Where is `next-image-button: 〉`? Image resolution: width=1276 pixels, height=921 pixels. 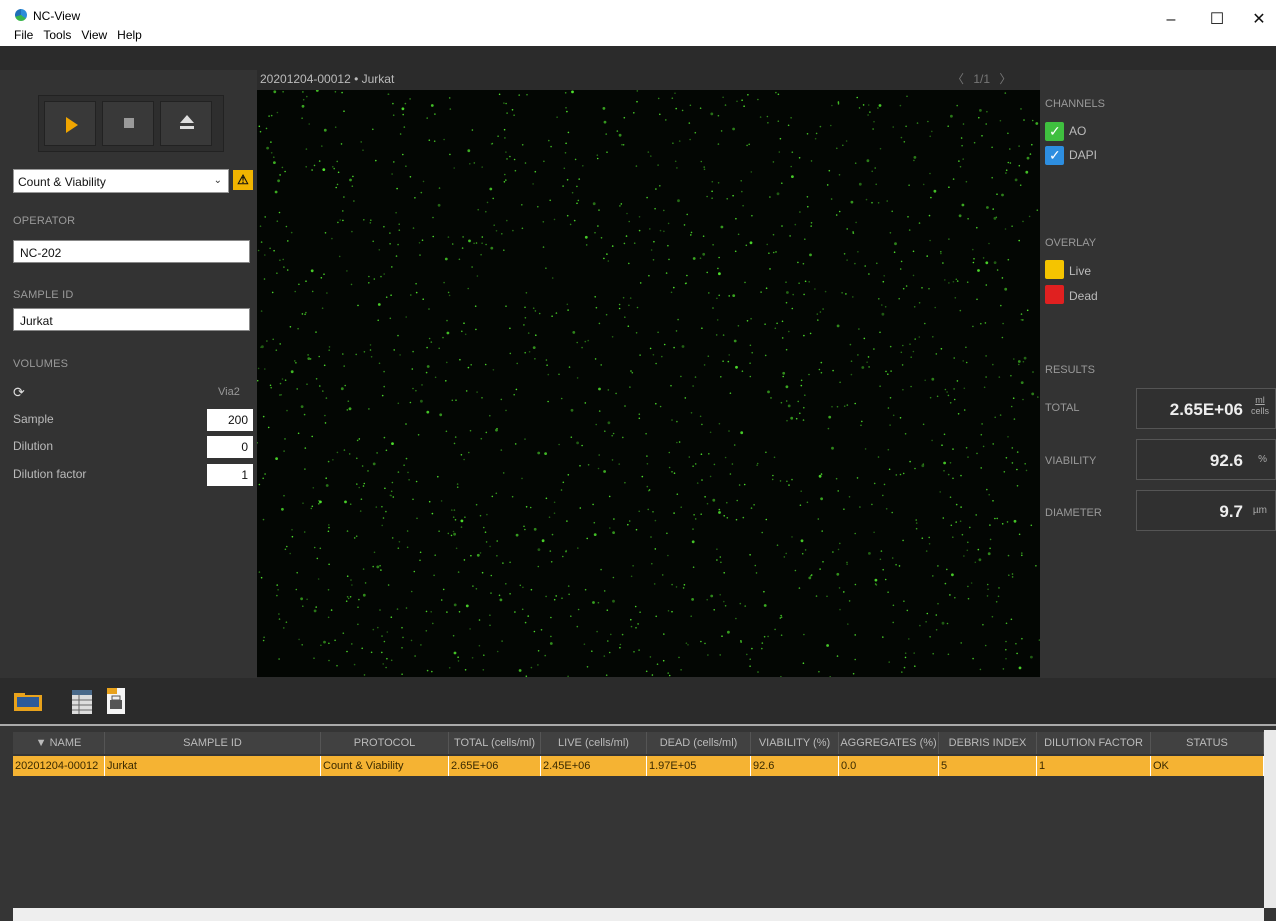 next-image-button: 〉 is located at coordinates (1005, 79).